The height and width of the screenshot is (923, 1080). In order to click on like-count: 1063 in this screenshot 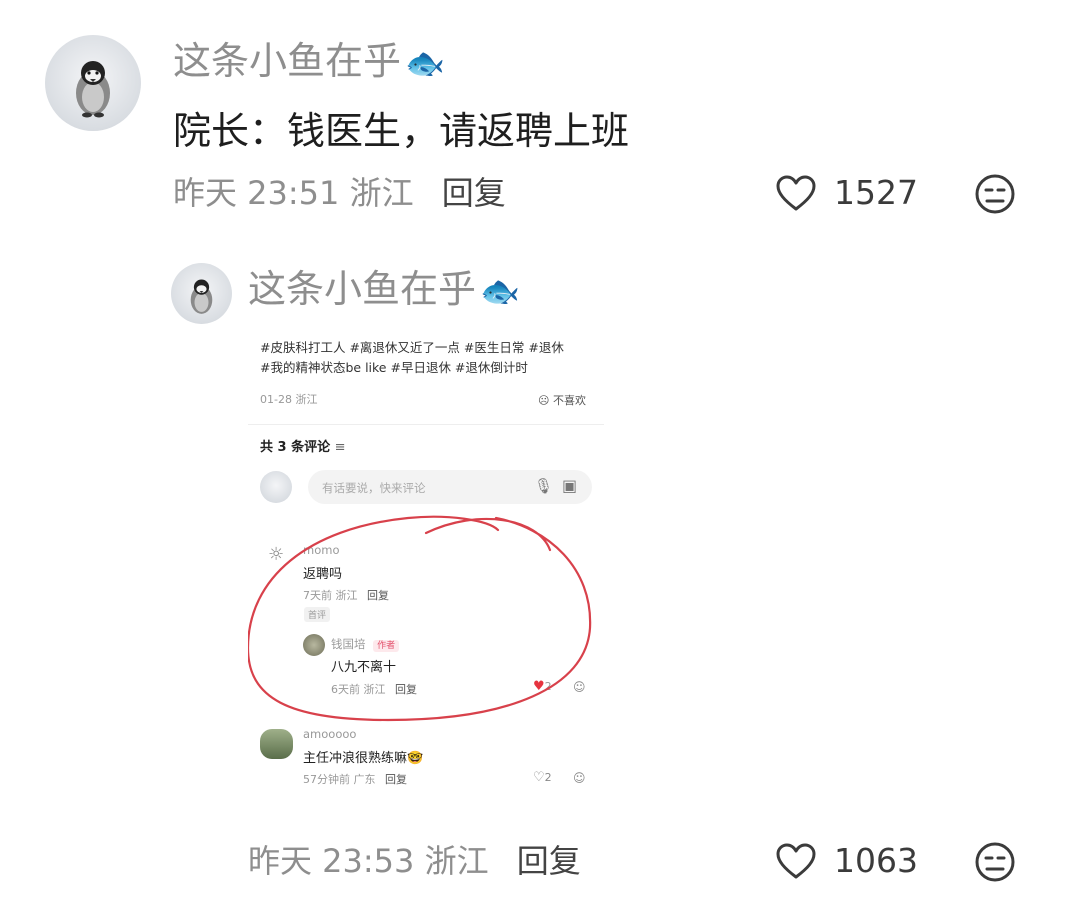, I will do `click(876, 860)`.